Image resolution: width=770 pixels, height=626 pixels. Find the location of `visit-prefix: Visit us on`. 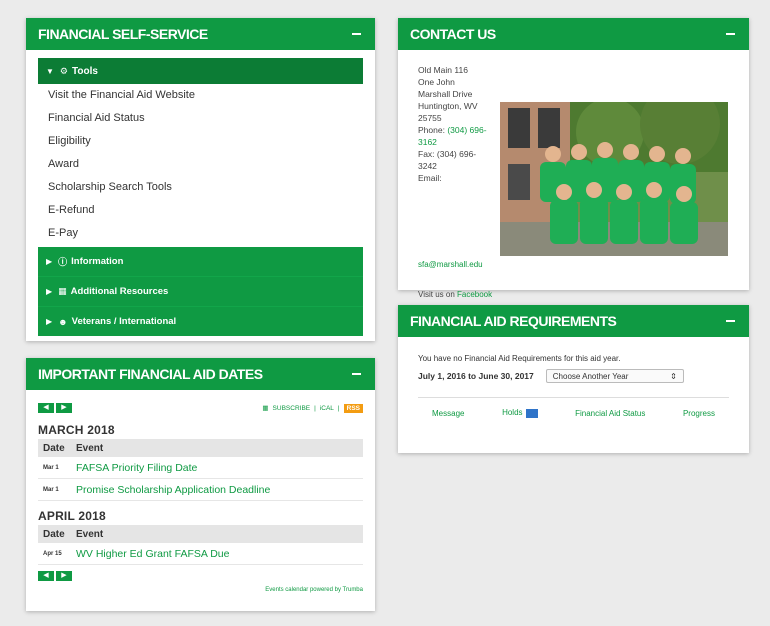

visit-prefix: Visit us on is located at coordinates (436, 294).